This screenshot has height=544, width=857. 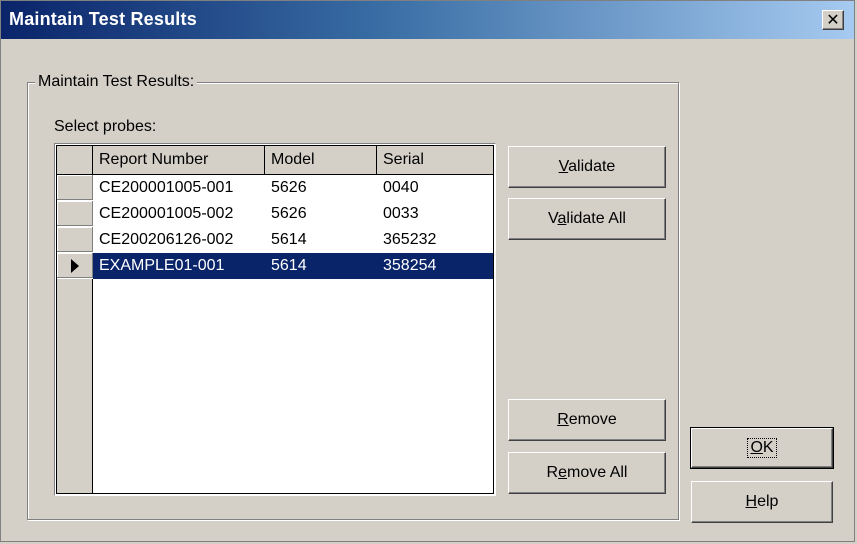 What do you see at coordinates (103, 19) in the screenshot?
I see `window-title: Maintain Test Results` at bounding box center [103, 19].